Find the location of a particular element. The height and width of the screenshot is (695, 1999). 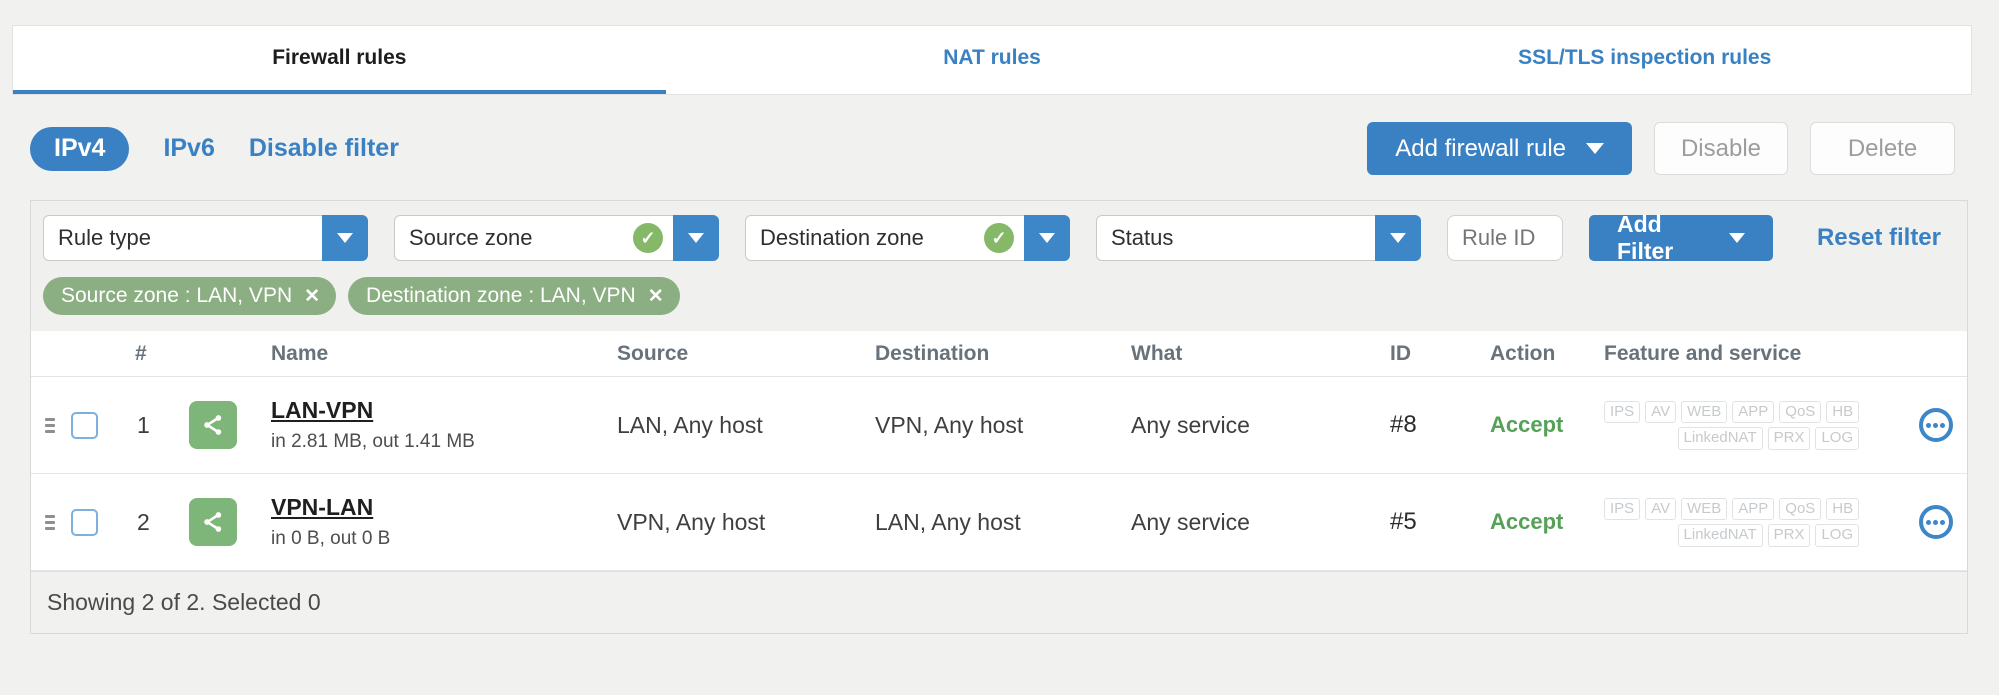

table-footer-status: Showing 2 of 2. Selected 0 is located at coordinates (999, 602).